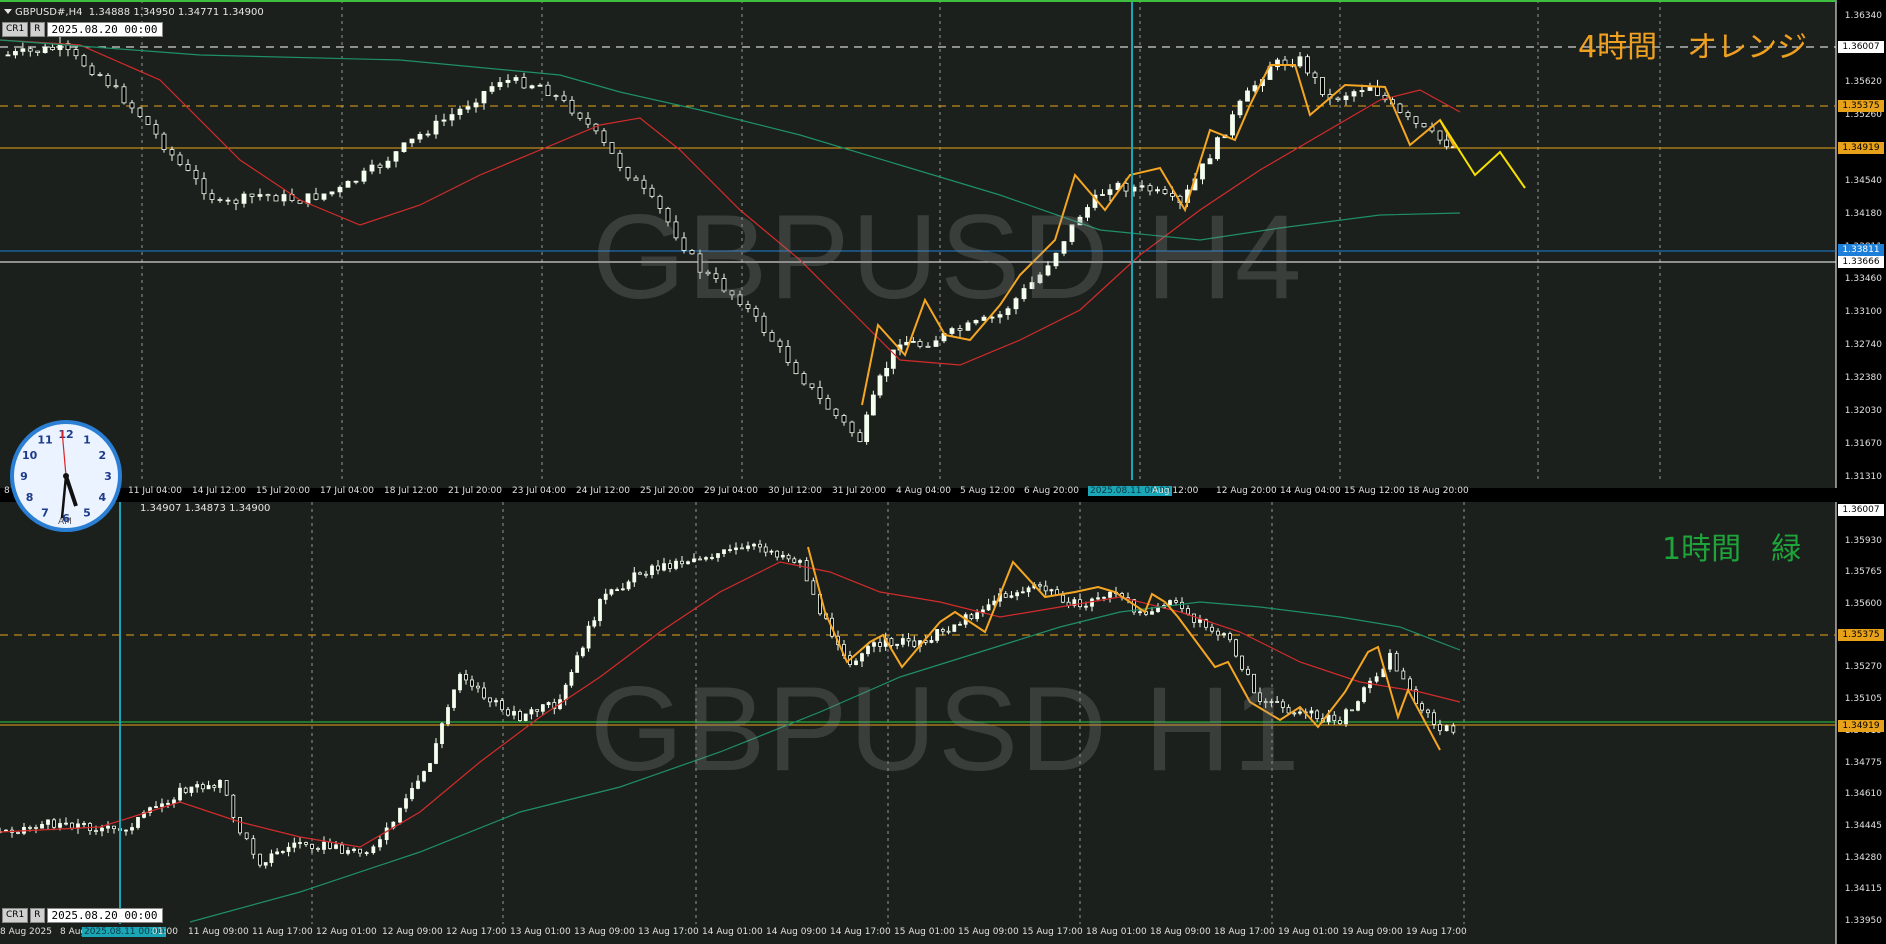 Image resolution: width=1886 pixels, height=944 pixels. Describe the element at coordinates (948, 257) in the screenshot. I see `h4-watermark: GBPUSD H4` at that location.